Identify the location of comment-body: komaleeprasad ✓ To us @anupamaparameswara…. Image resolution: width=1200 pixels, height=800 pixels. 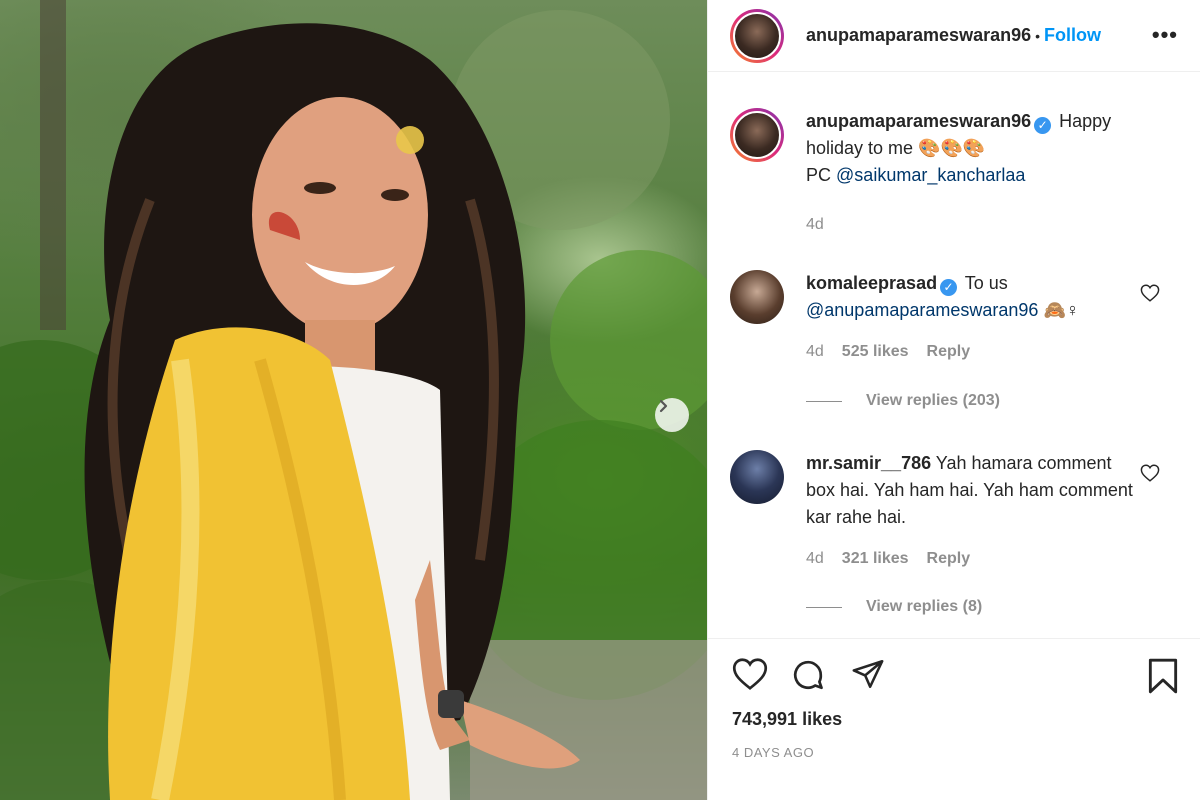
(972, 297).